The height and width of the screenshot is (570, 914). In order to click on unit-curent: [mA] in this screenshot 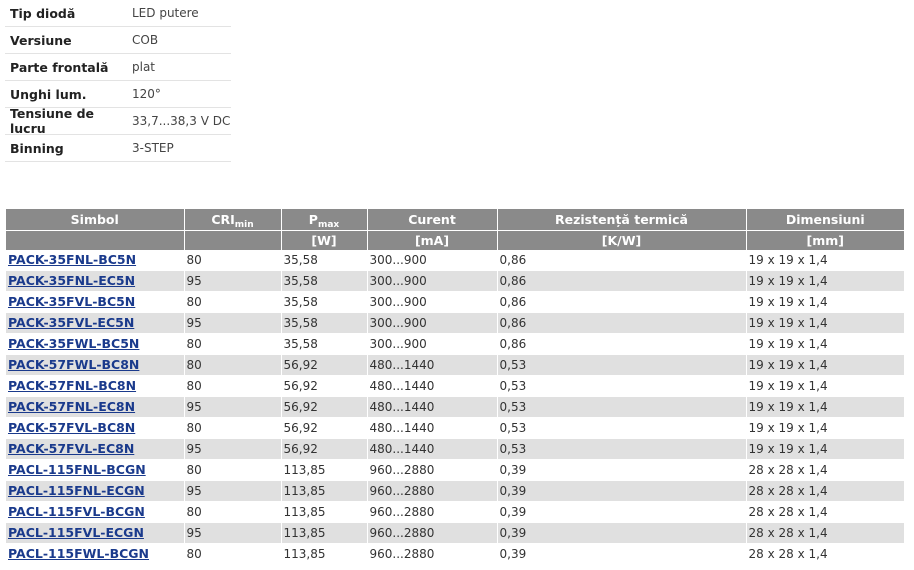, I will do `click(432, 240)`.